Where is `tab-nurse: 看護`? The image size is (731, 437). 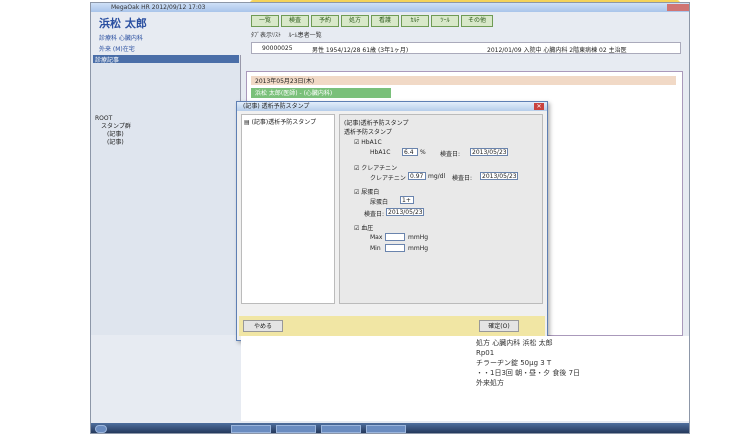 tab-nurse: 看護 is located at coordinates (385, 21).